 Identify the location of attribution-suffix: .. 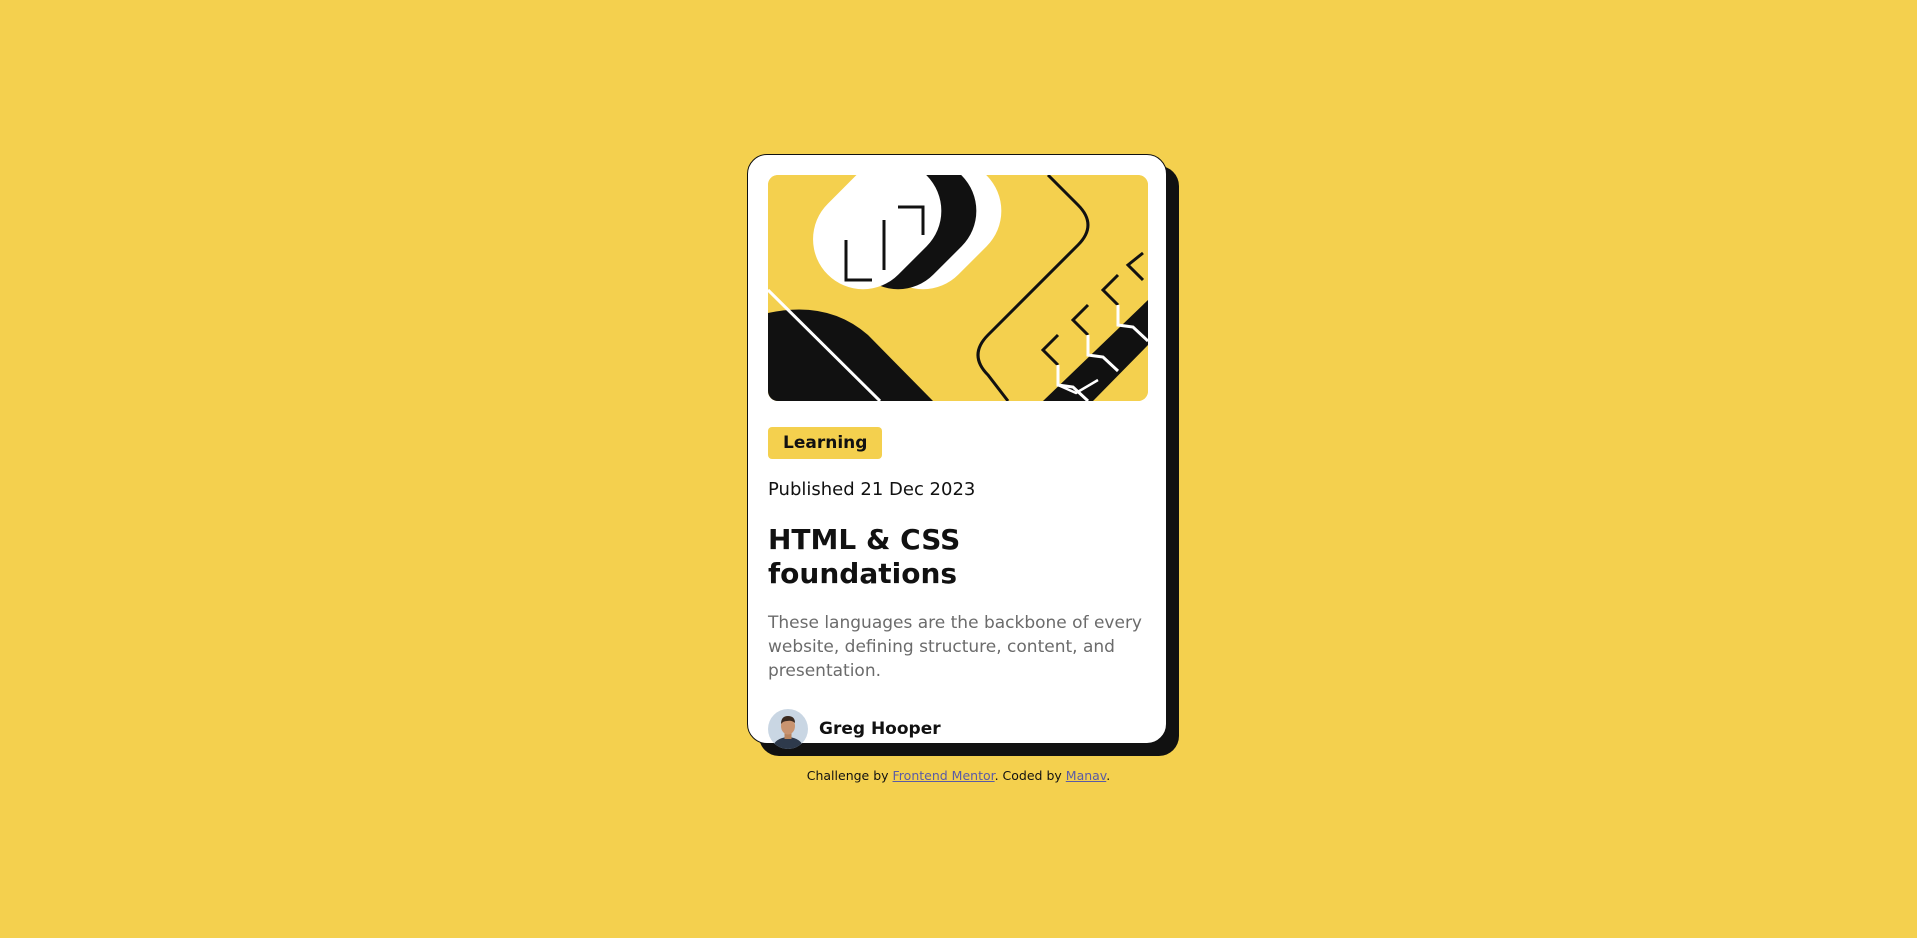
(1108, 775).